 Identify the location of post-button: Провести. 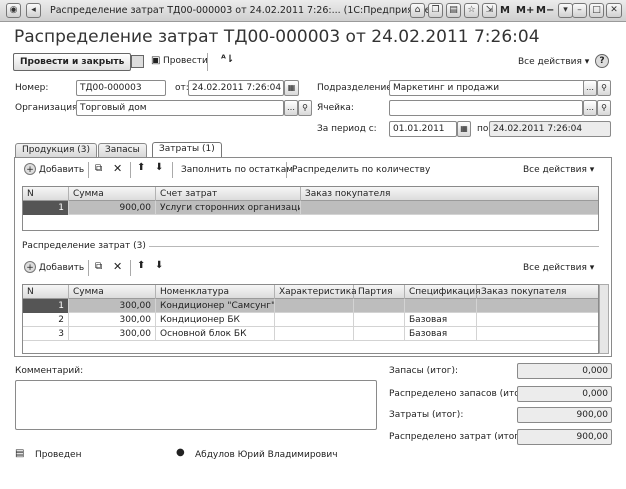
(185, 61).